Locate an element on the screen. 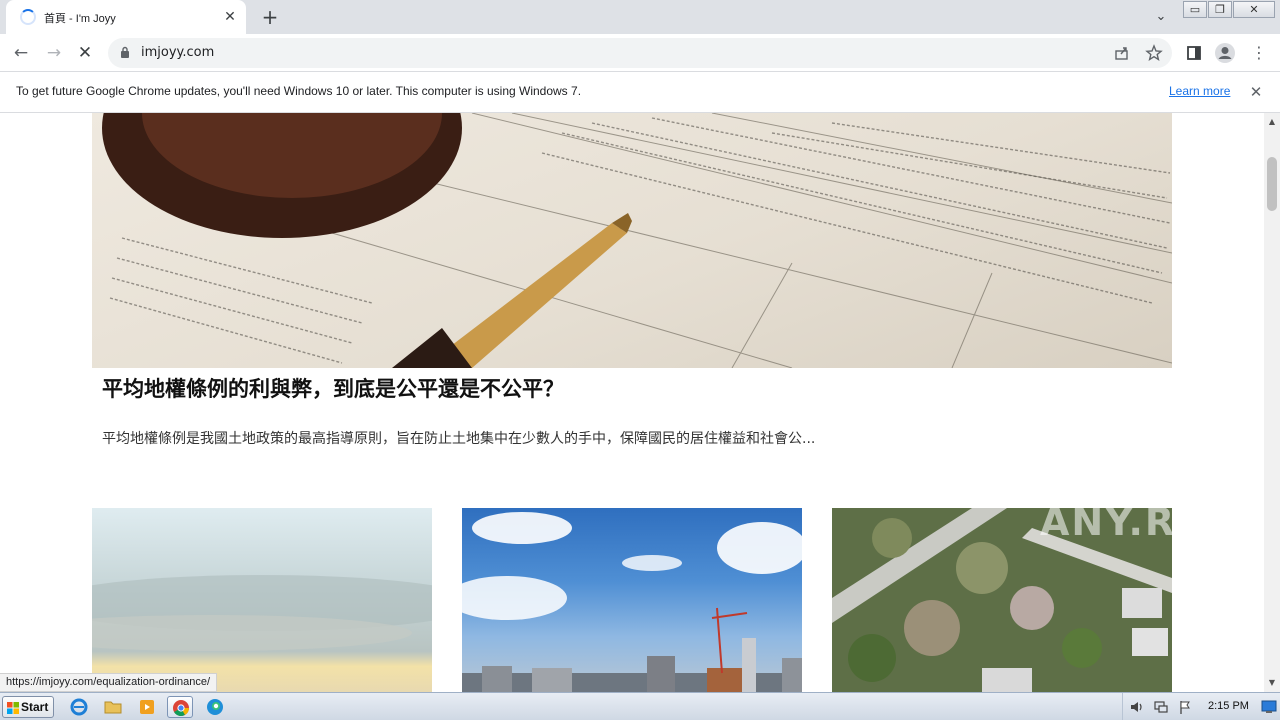 The width and height of the screenshot is (1280, 720). window-minimize-button: ▭ is located at coordinates (1195, 9).